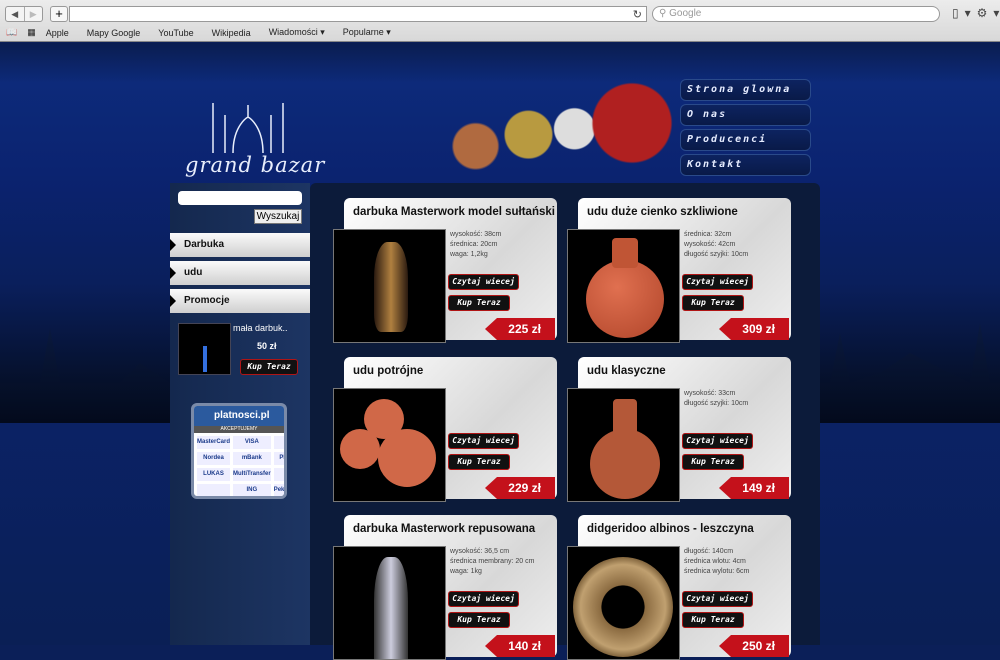 The height and width of the screenshot is (660, 1000). I want to click on price-tag: 229 zł, so click(520, 488).